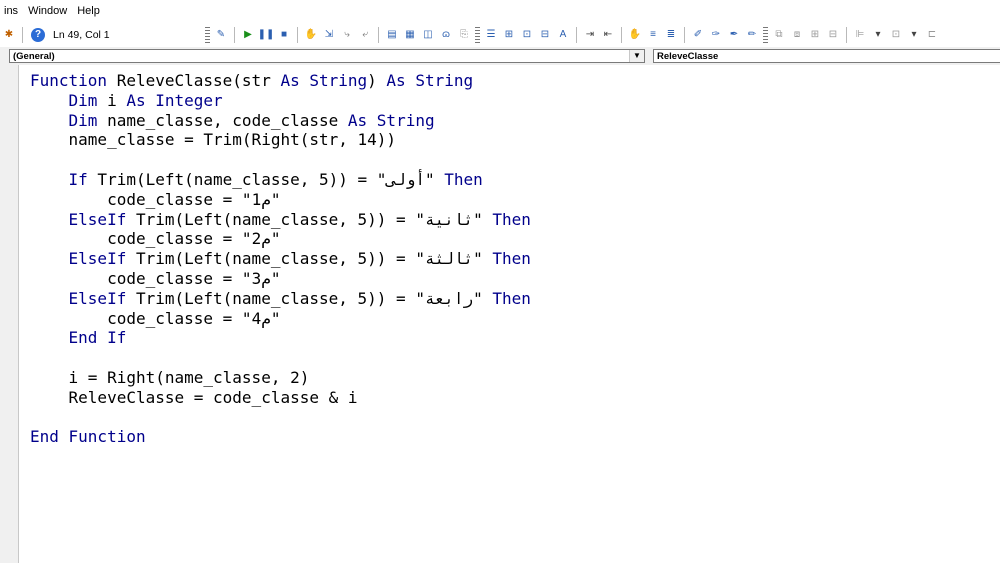  What do you see at coordinates (716, 35) in the screenshot?
I see `next-bookmark-icon: ✑` at bounding box center [716, 35].